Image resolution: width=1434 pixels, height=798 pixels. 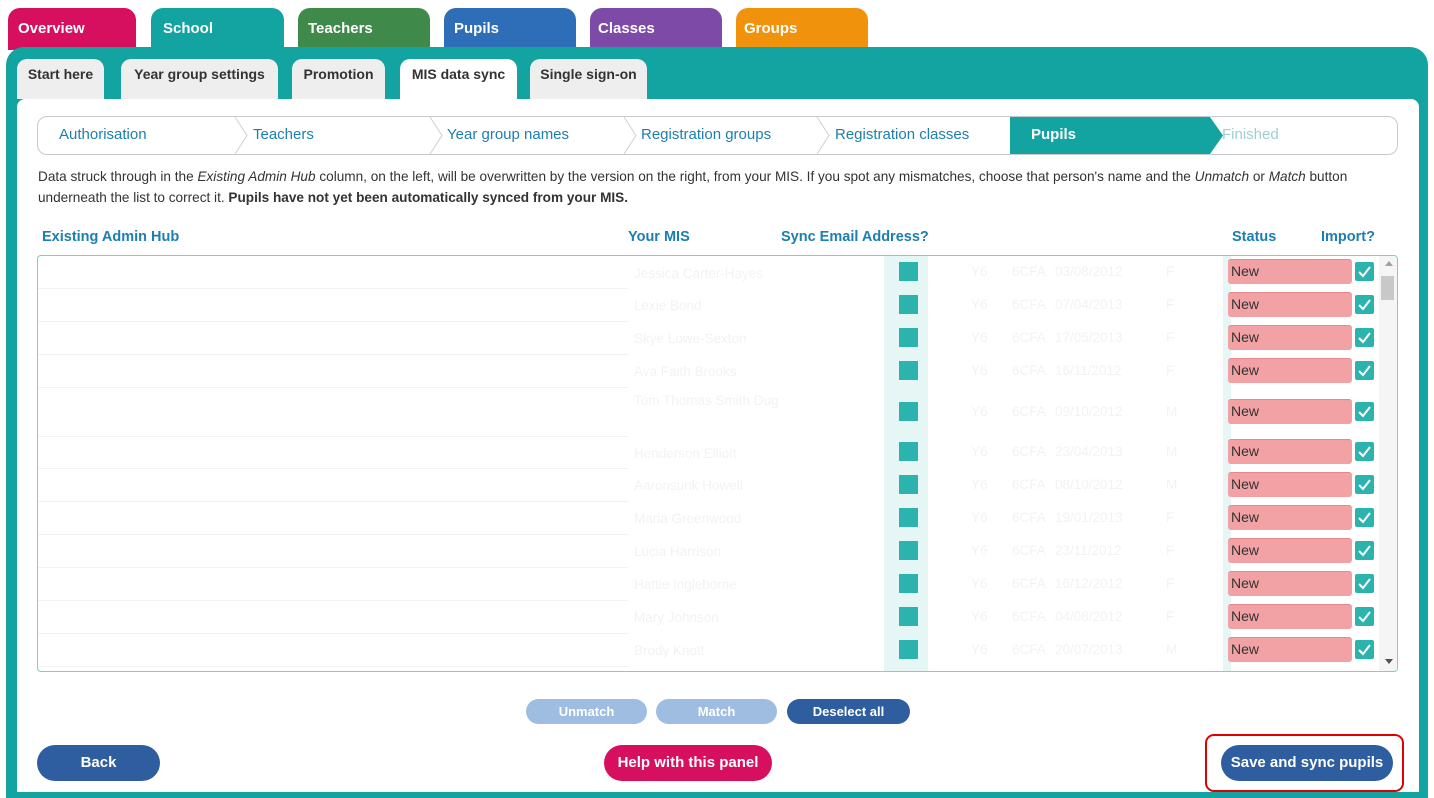 I want to click on mis-pupil-dob: 04/08/2012, so click(x=1089, y=616).